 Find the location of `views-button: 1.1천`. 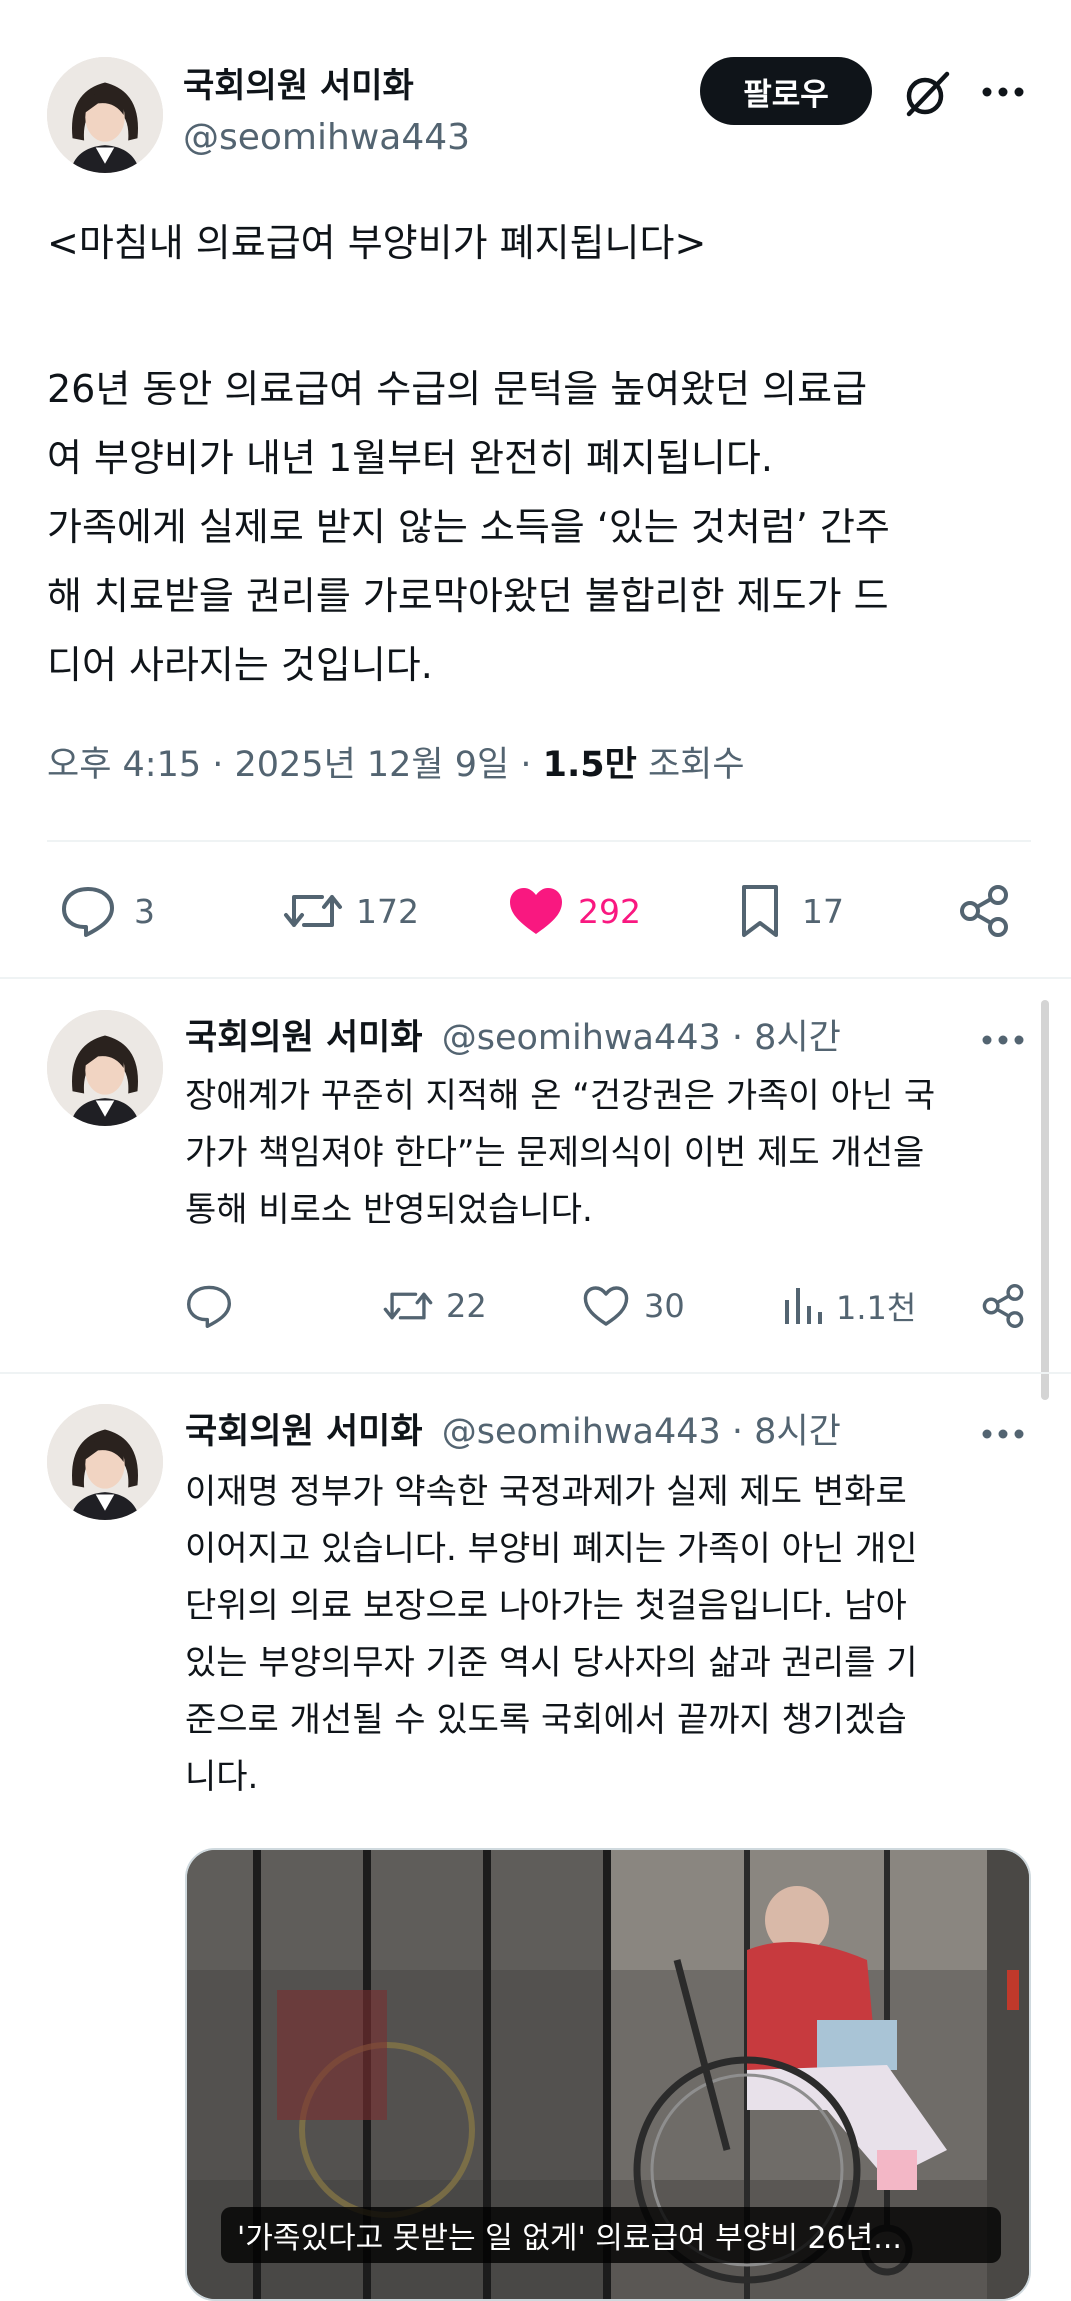

views-button: 1.1천 is located at coordinates (849, 1306).